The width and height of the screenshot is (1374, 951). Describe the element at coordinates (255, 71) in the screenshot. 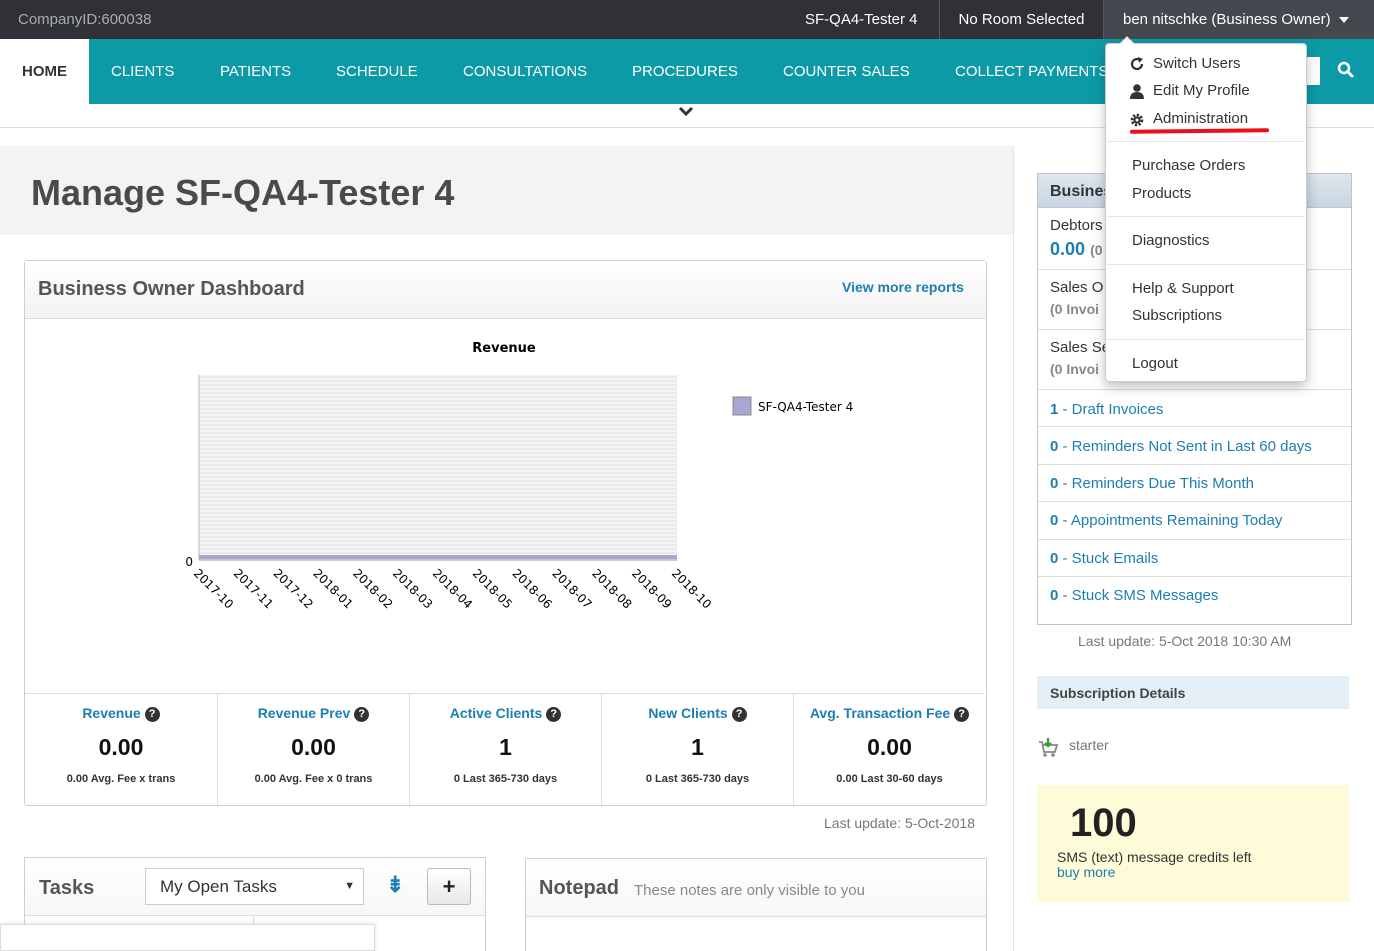

I see `nav-patients: PATIENTS` at that location.